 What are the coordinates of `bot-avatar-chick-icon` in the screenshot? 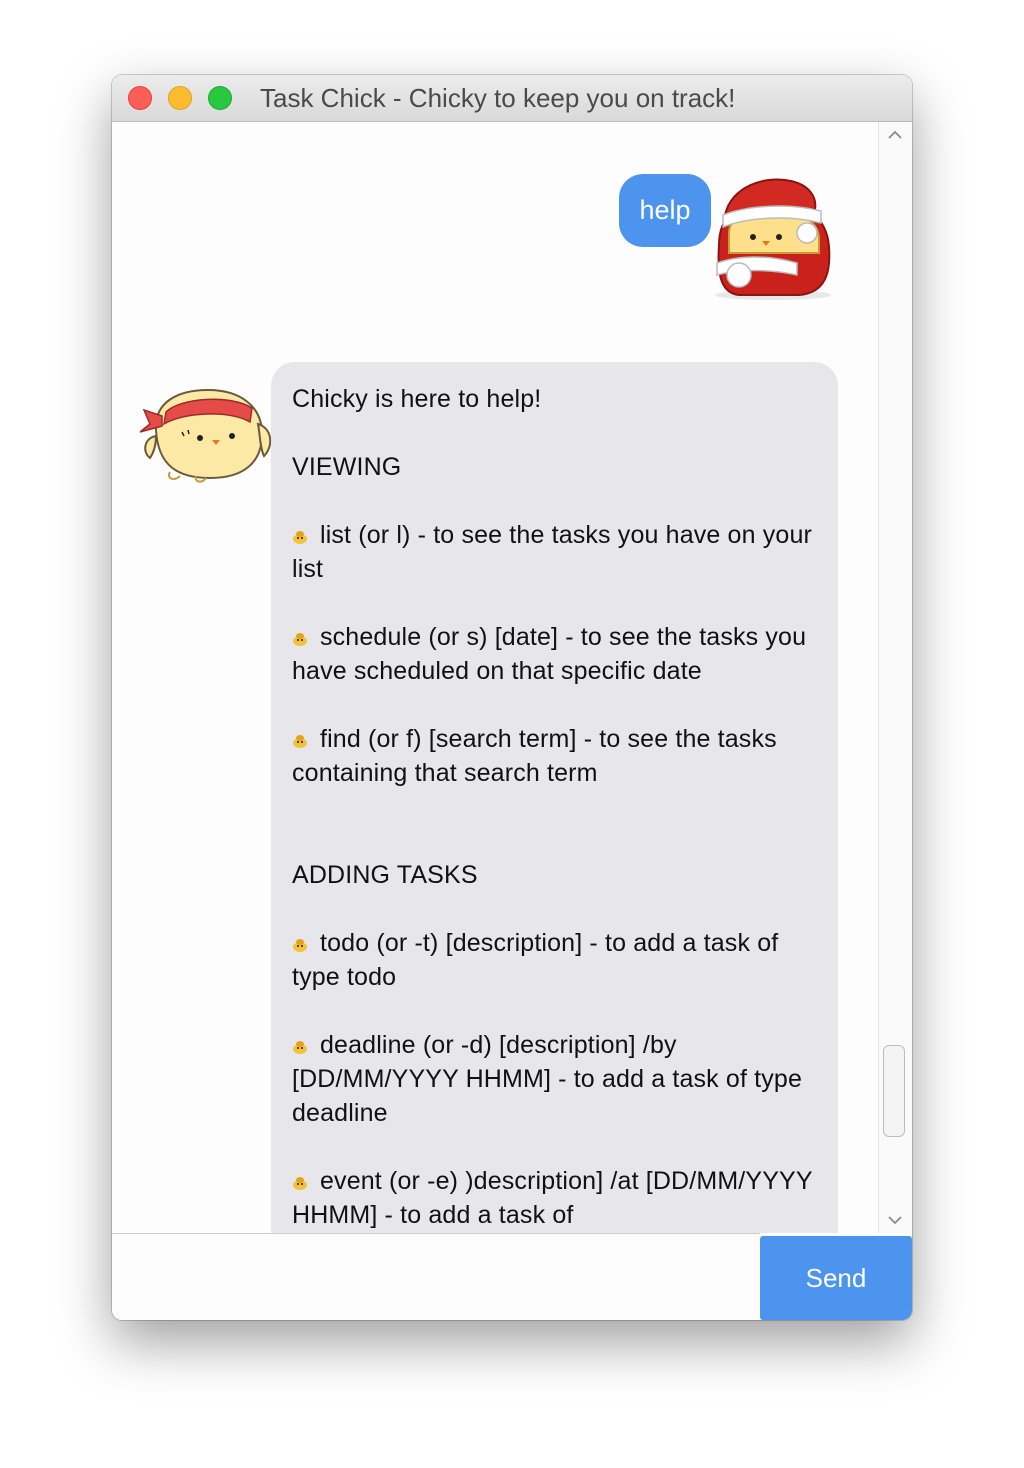 It's located at (206, 435).